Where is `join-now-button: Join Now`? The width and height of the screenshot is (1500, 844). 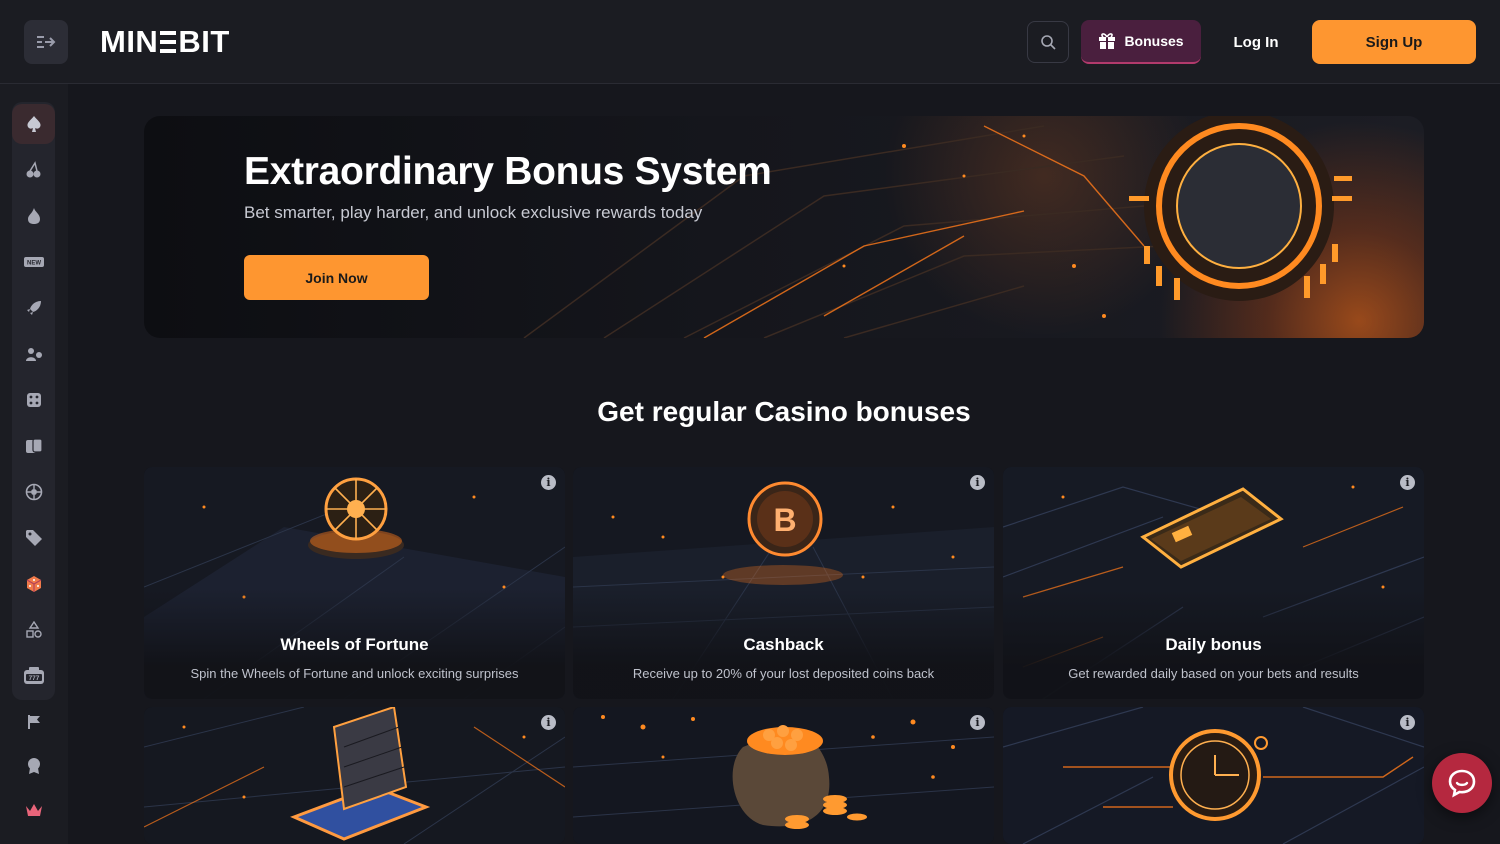
join-now-button: Join Now is located at coordinates (336, 277).